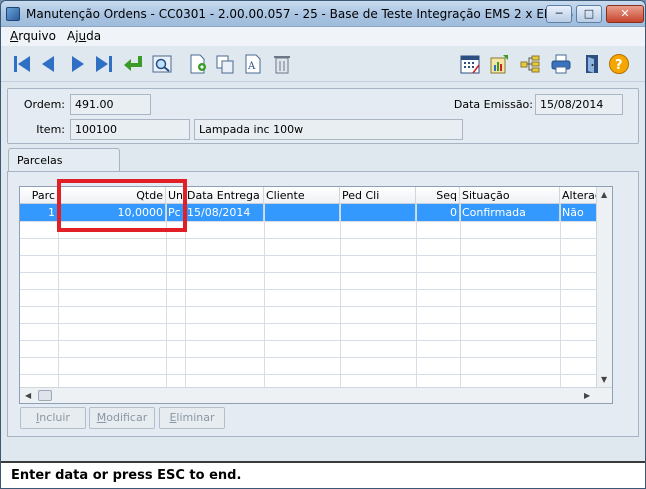 This screenshot has height=489, width=646. What do you see at coordinates (592, 64) in the screenshot?
I see `exit-icon` at bounding box center [592, 64].